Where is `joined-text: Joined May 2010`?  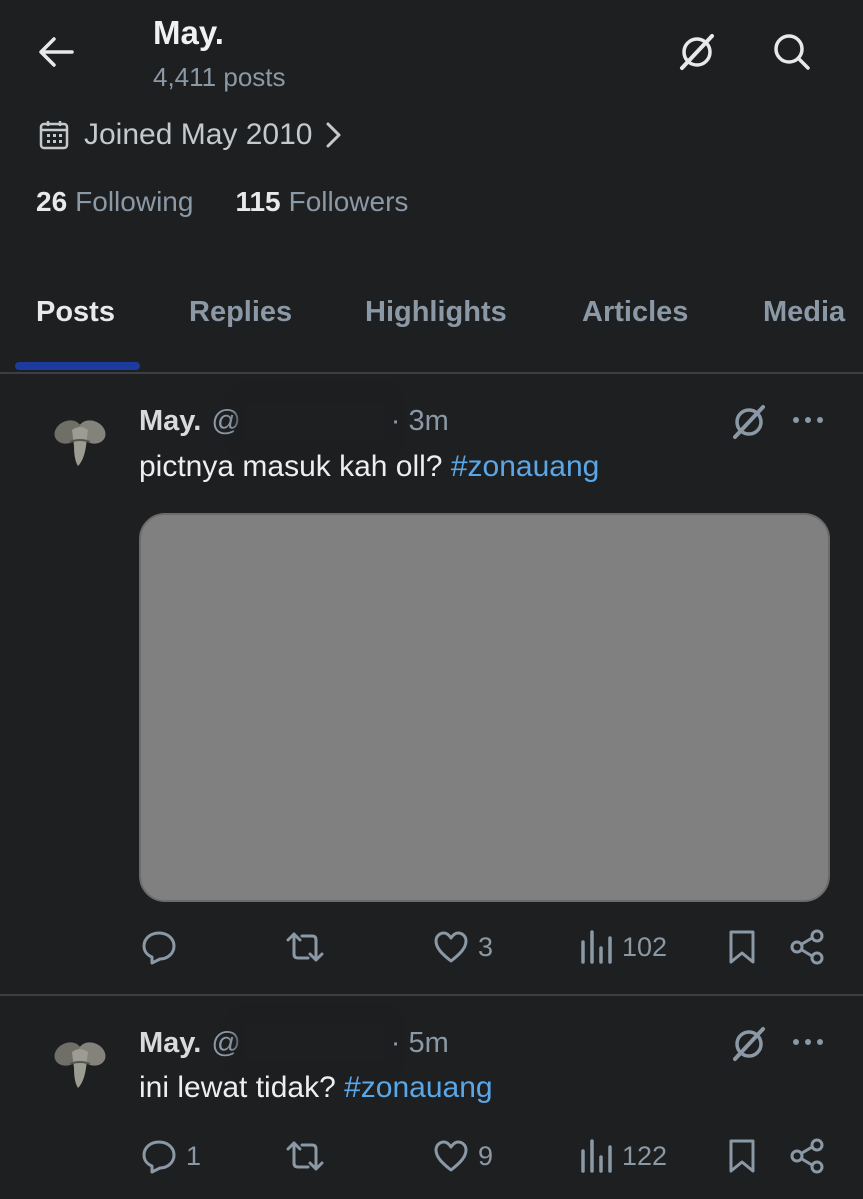
joined-text: Joined May 2010 is located at coordinates (198, 134).